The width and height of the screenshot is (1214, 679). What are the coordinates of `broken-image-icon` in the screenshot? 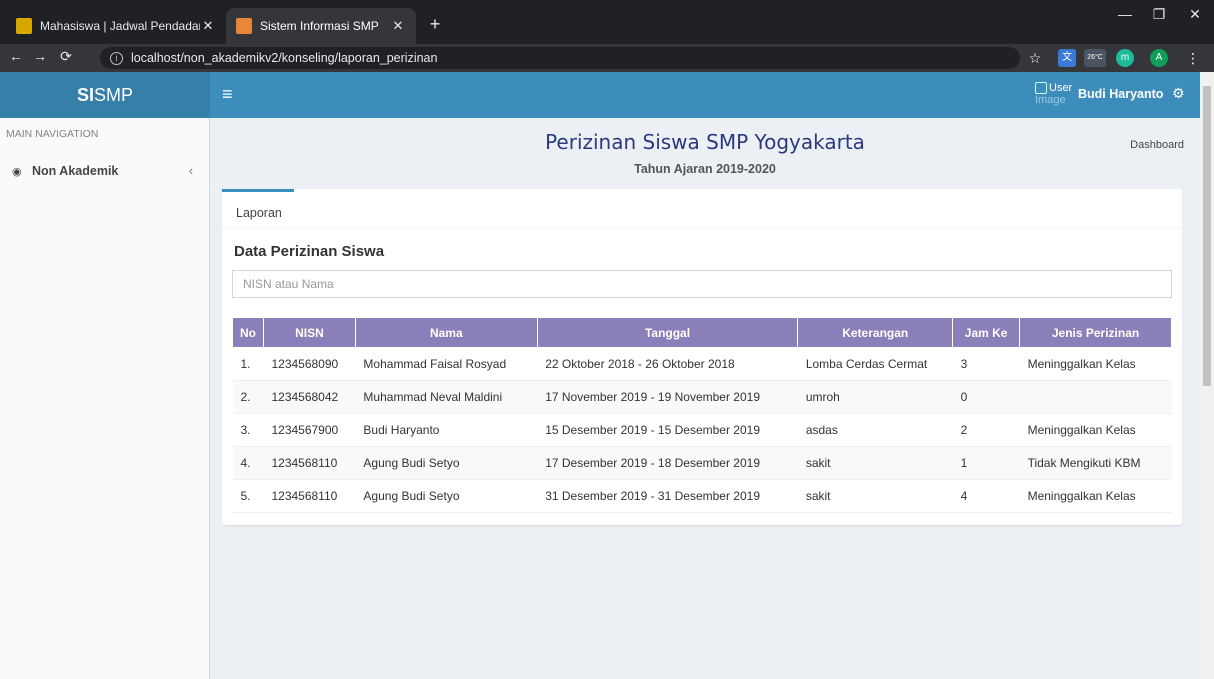 It's located at (1041, 88).